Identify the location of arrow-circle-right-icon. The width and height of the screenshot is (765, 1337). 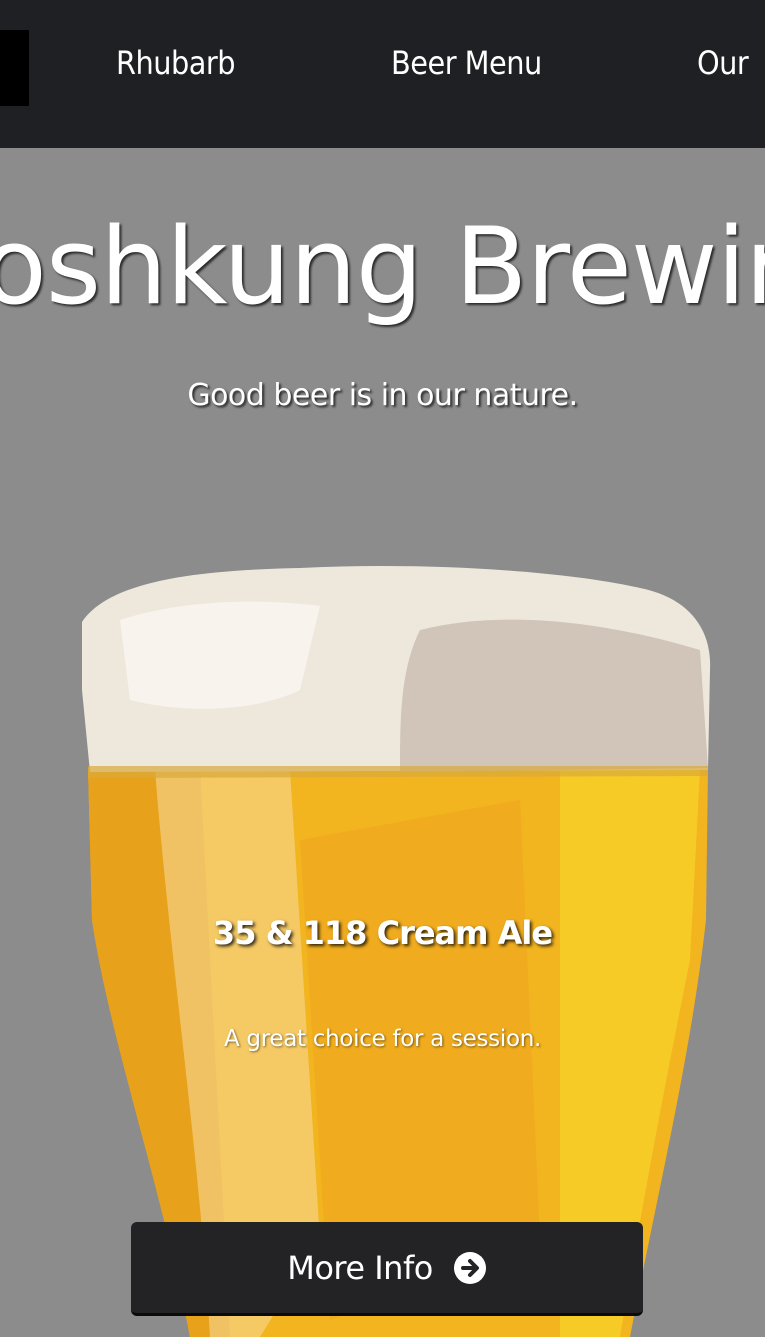
(469, 1267).